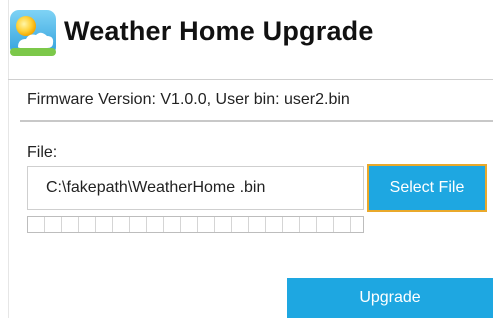 The height and width of the screenshot is (318, 493). Describe the element at coordinates (195, 188) in the screenshot. I see `file-path-field: C:\fakepath\WeatherHome .bin` at that location.